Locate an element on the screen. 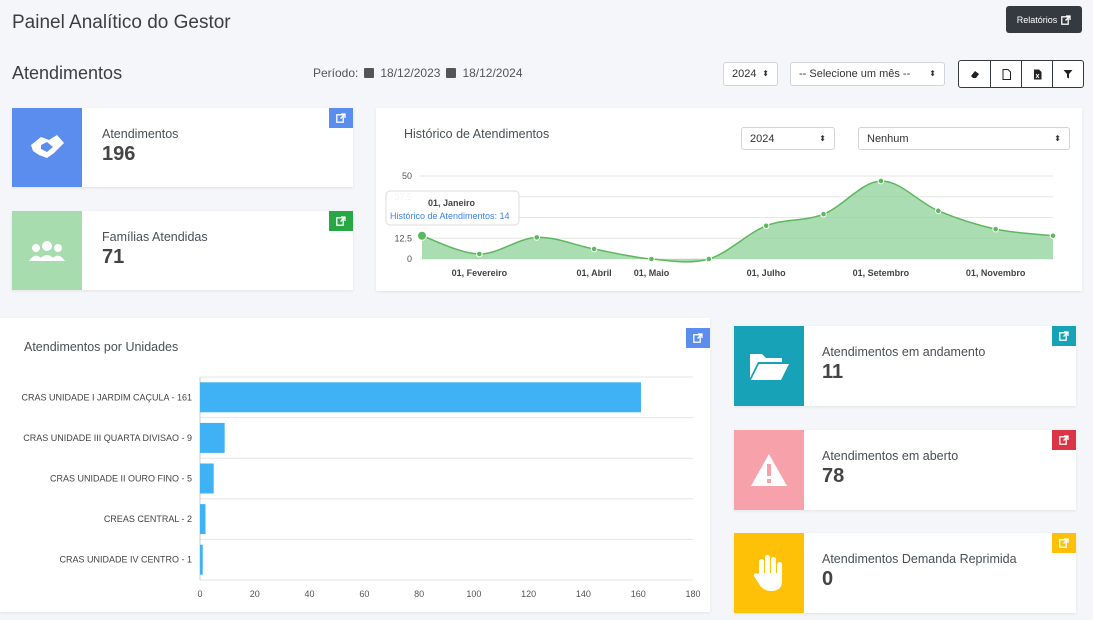 The image size is (1093, 620). category-label: CRAS UNIDADE IV CENTRO - 1 is located at coordinates (125, 560).